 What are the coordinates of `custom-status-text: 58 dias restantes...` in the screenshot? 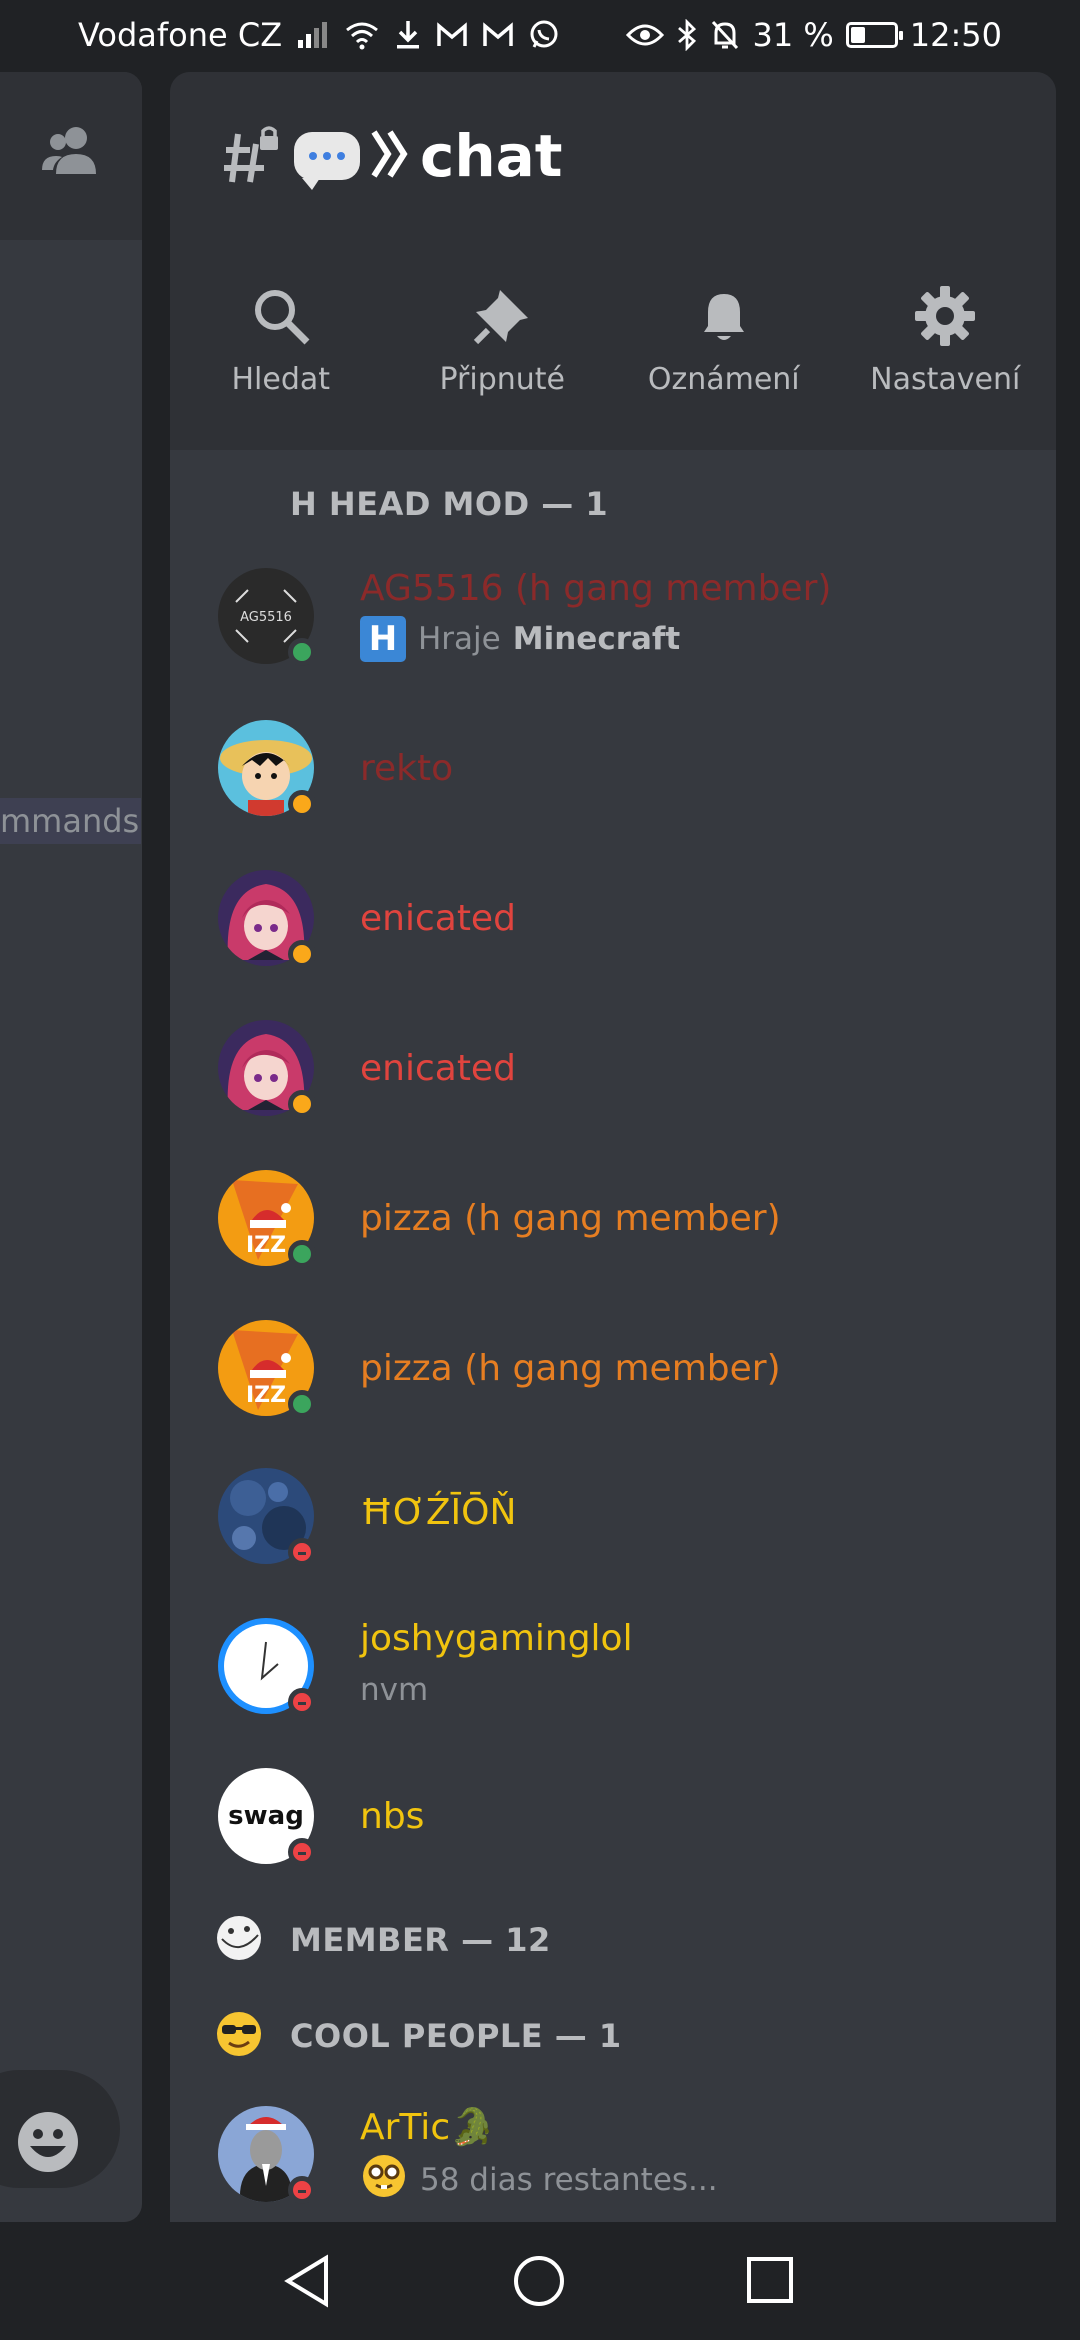 It's located at (569, 2180).